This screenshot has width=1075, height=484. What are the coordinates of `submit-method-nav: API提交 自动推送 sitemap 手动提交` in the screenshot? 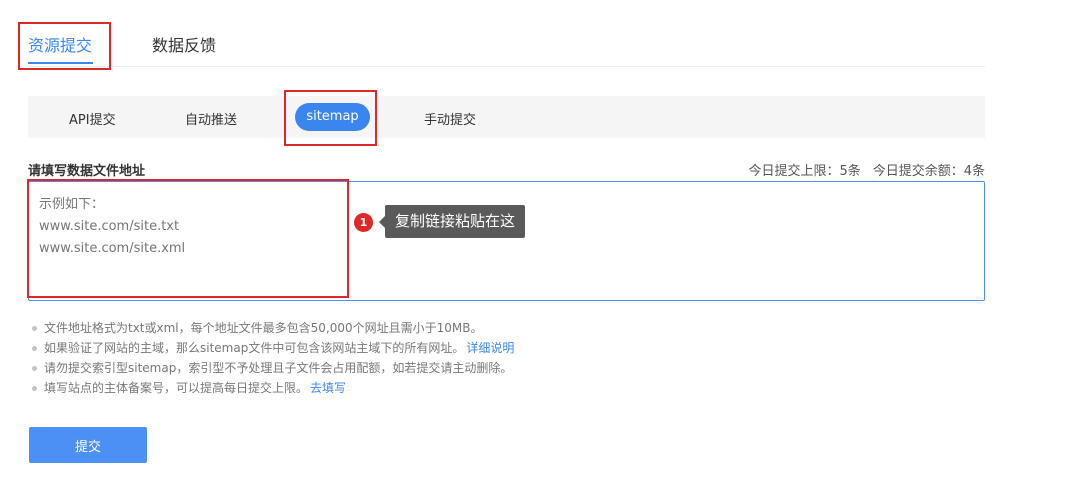 It's located at (506, 117).